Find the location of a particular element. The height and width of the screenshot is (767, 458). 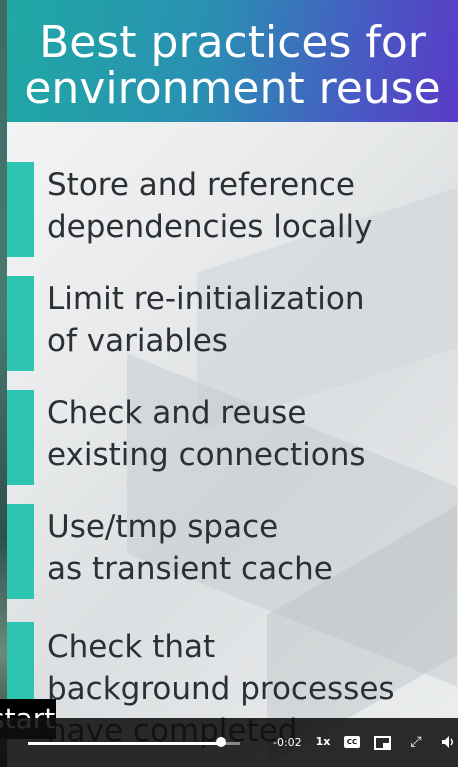

playback-speed-button: 1x is located at coordinates (323, 742).